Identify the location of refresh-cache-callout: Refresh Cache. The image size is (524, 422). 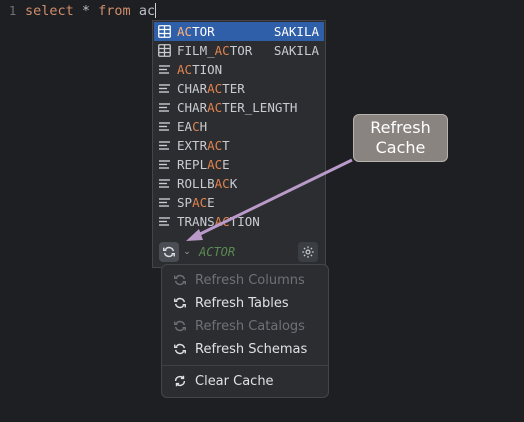
(400, 138).